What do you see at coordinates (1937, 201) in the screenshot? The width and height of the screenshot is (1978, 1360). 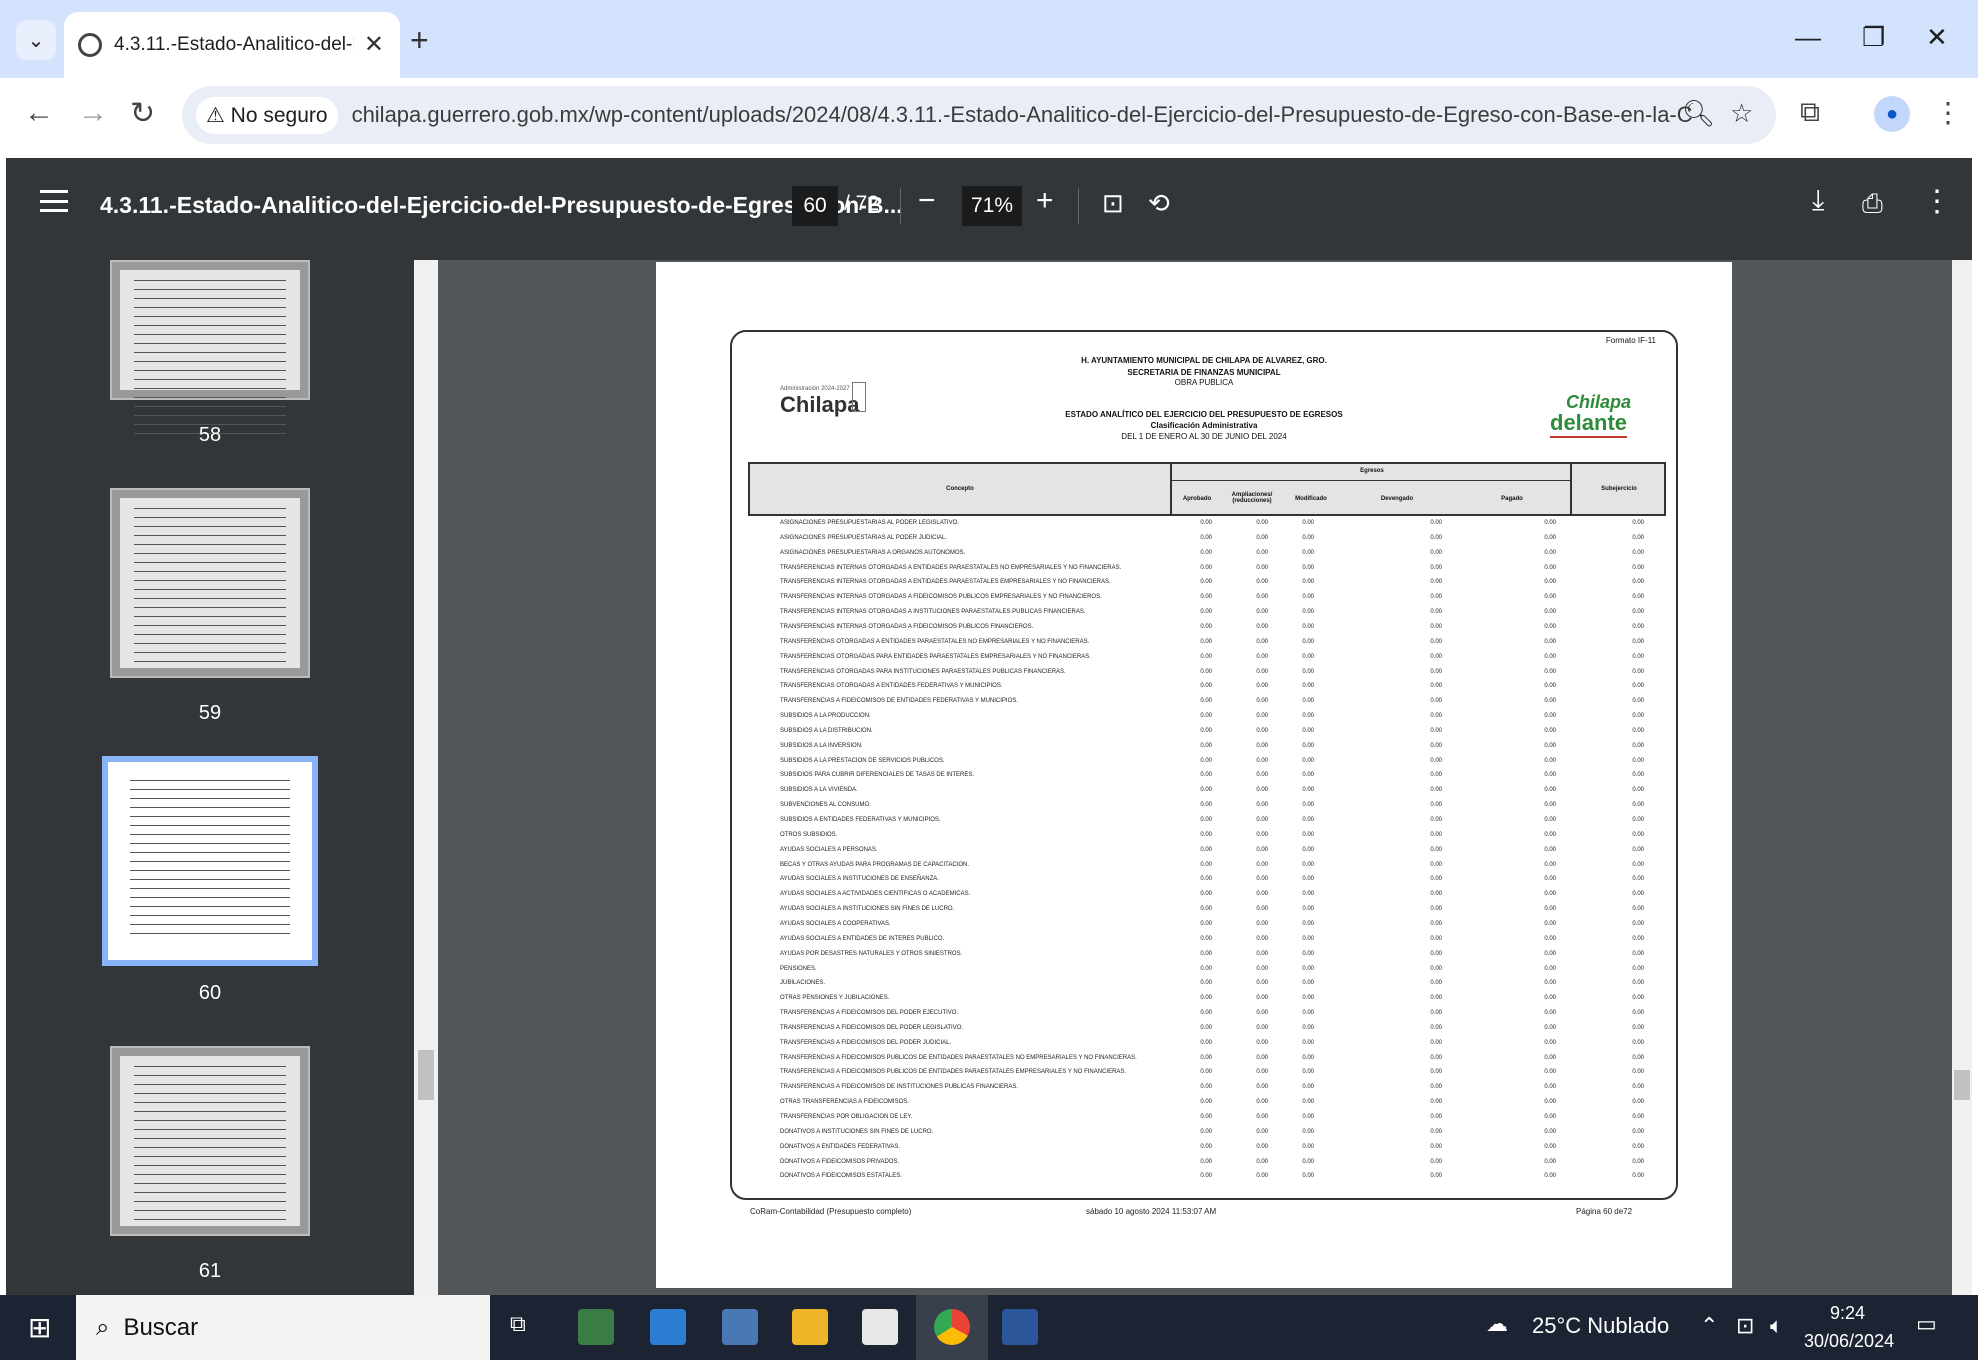 I see `more-options-icon: ⋮` at bounding box center [1937, 201].